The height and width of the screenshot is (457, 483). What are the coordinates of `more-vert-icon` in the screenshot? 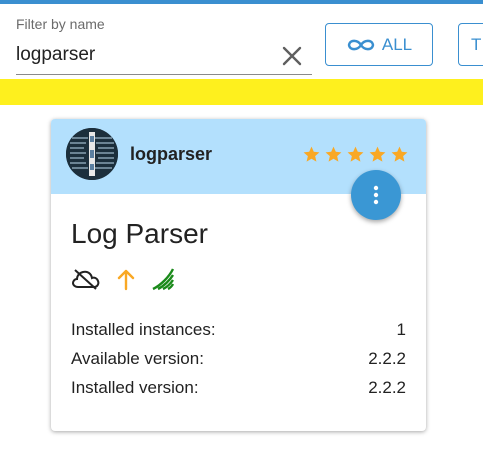 It's located at (376, 195).